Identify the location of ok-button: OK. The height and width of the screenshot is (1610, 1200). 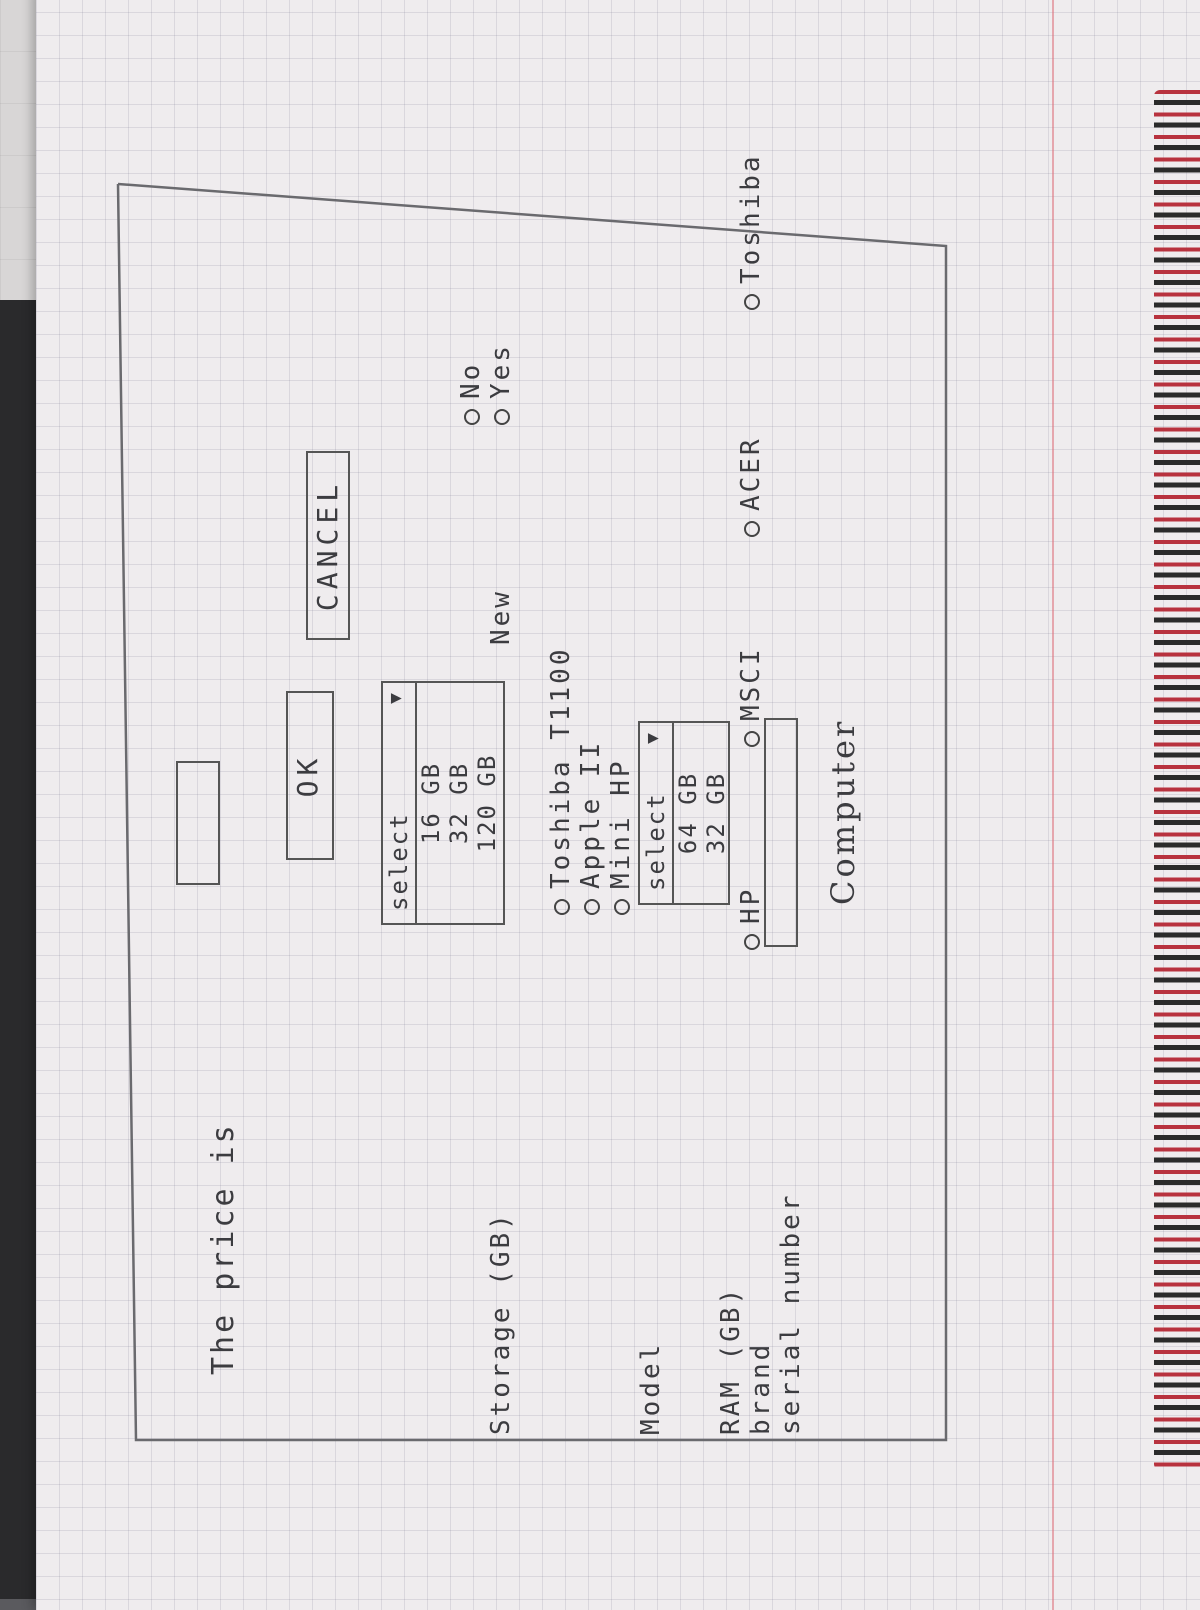
(310, 775).